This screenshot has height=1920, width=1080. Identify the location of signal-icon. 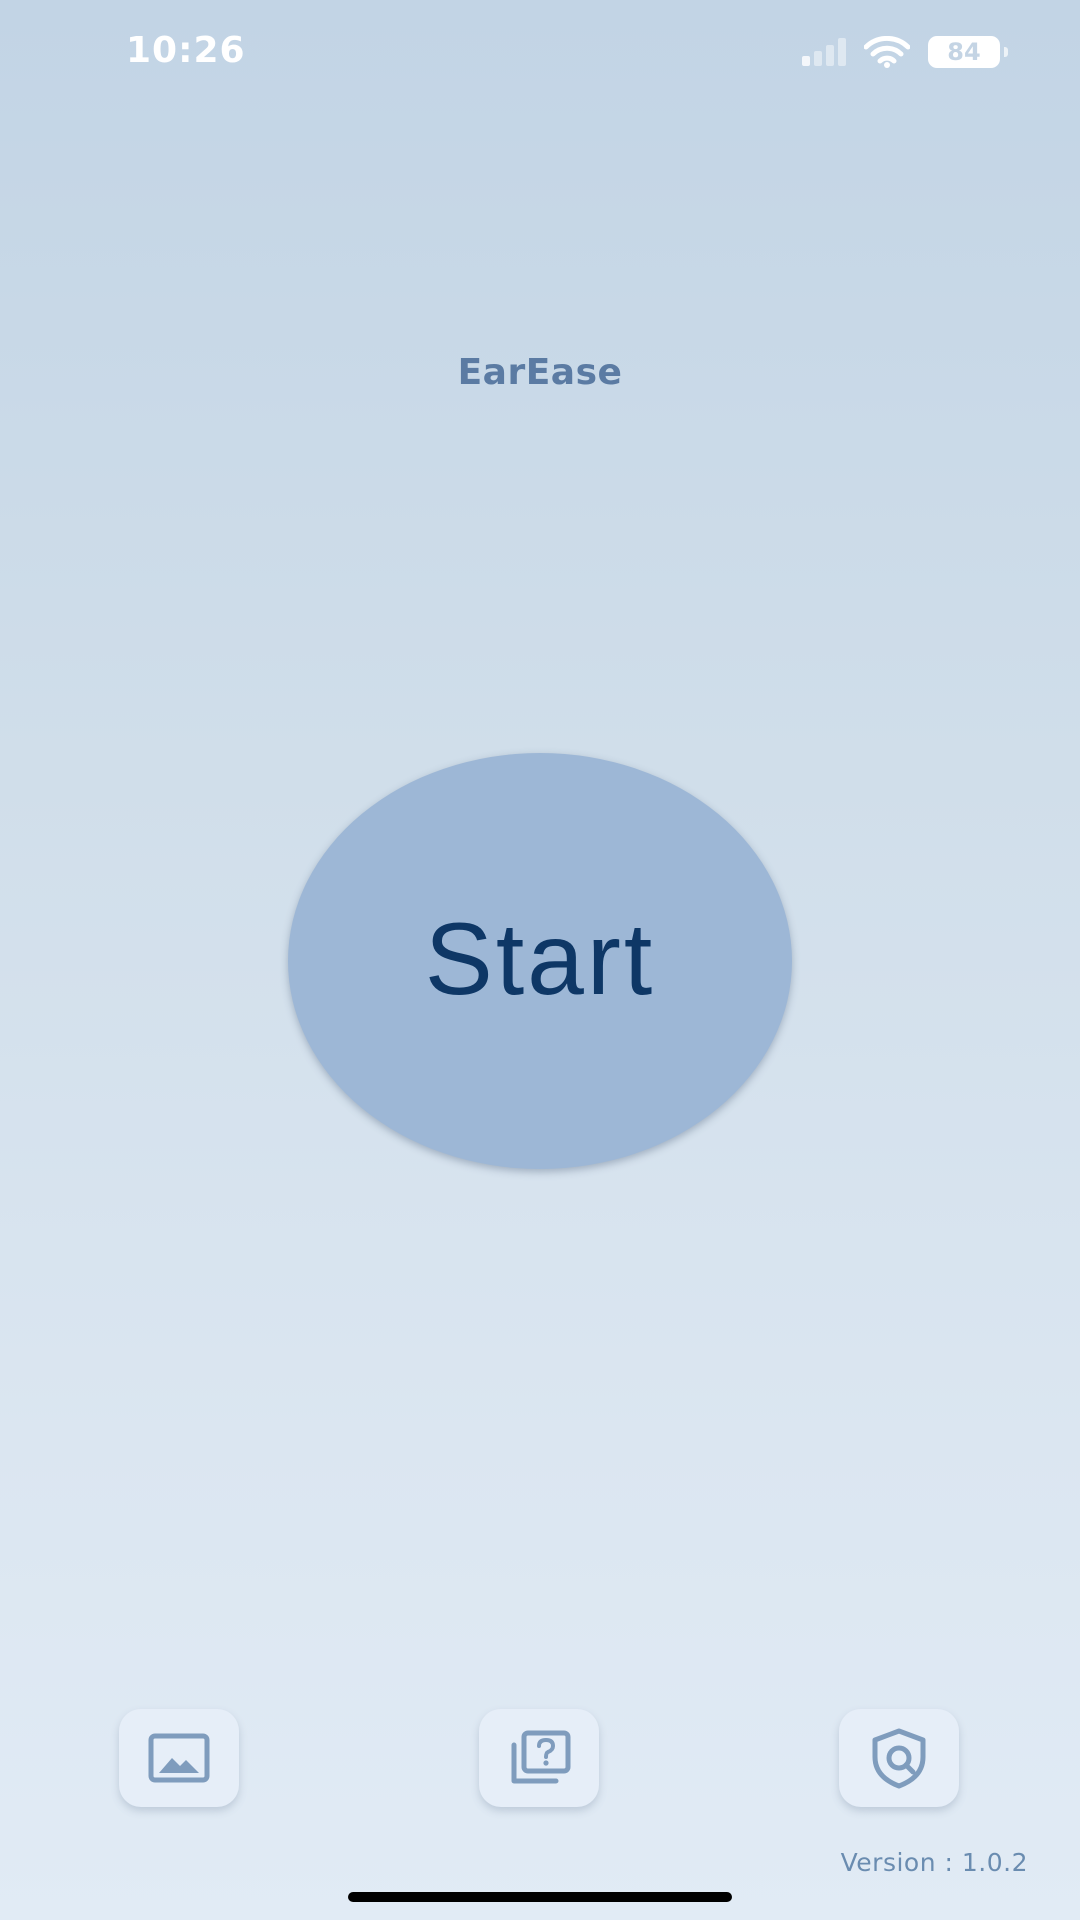
(824, 52).